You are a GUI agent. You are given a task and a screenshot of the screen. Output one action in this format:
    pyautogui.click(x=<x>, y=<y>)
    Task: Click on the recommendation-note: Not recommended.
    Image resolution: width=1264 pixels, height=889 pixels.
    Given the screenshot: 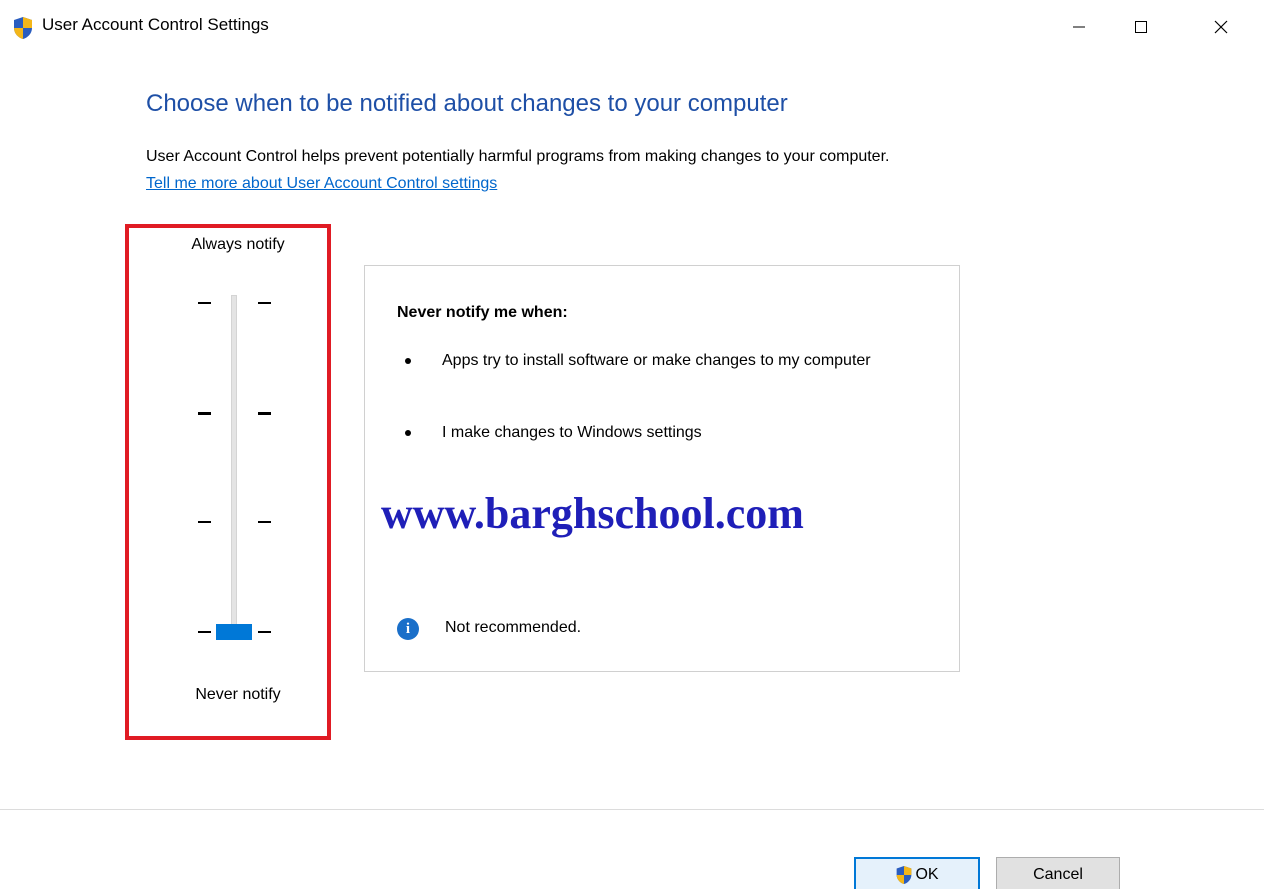 What is the action you would take?
    pyautogui.click(x=513, y=627)
    